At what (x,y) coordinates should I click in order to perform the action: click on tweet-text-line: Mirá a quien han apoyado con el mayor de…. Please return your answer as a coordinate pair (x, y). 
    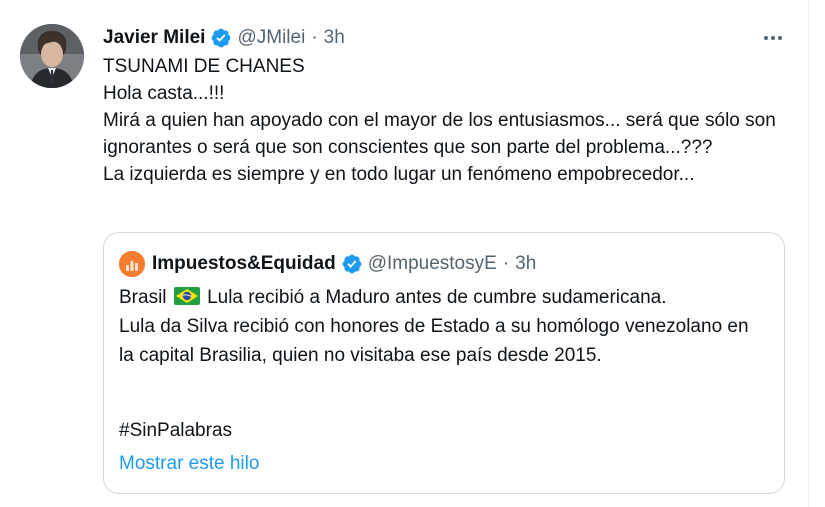
    Looking at the image, I should click on (439, 134).